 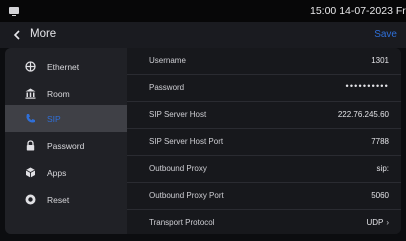 What do you see at coordinates (167, 87) in the screenshot?
I see `setting-label: Password` at bounding box center [167, 87].